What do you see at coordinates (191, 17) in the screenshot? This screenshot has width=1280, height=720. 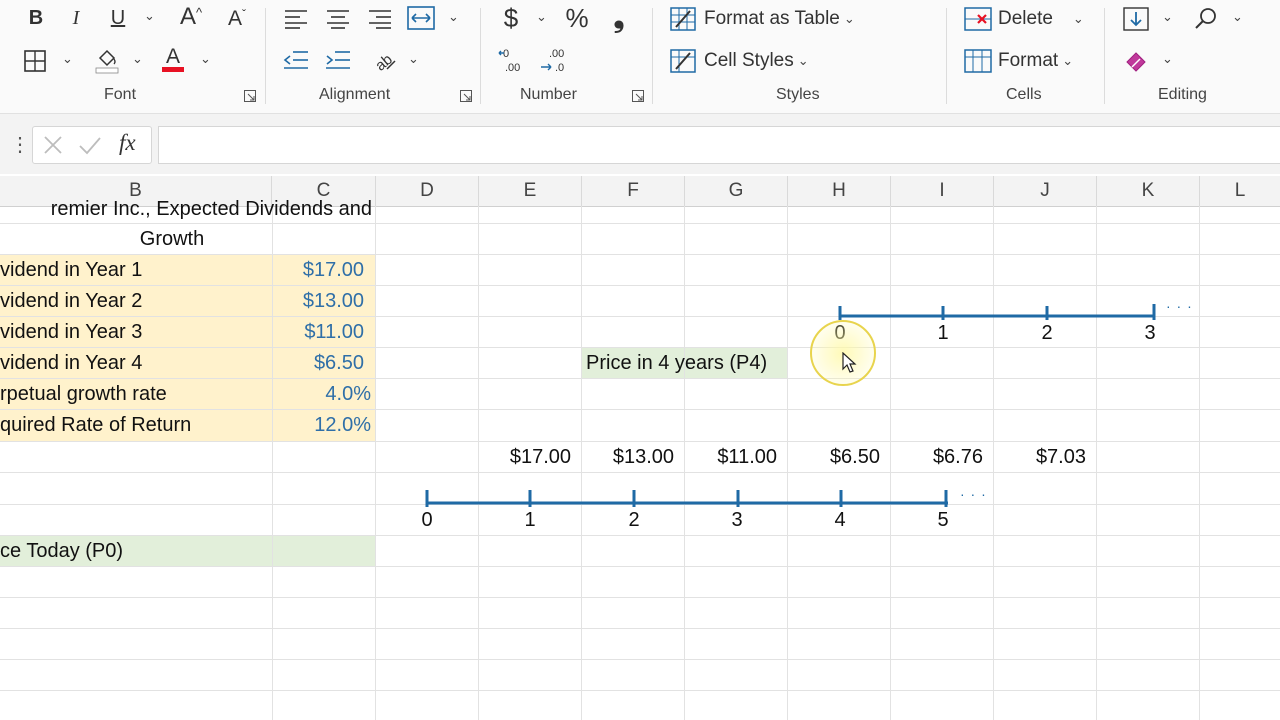 I see `grow-font-button: A ^` at bounding box center [191, 17].